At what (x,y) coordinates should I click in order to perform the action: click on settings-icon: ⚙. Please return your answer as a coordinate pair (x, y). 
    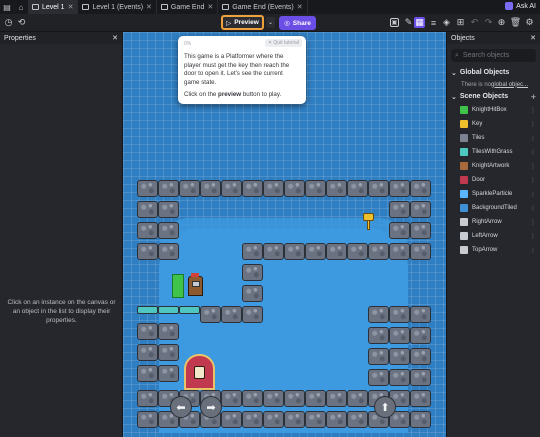
    Looking at the image, I should click on (529, 22).